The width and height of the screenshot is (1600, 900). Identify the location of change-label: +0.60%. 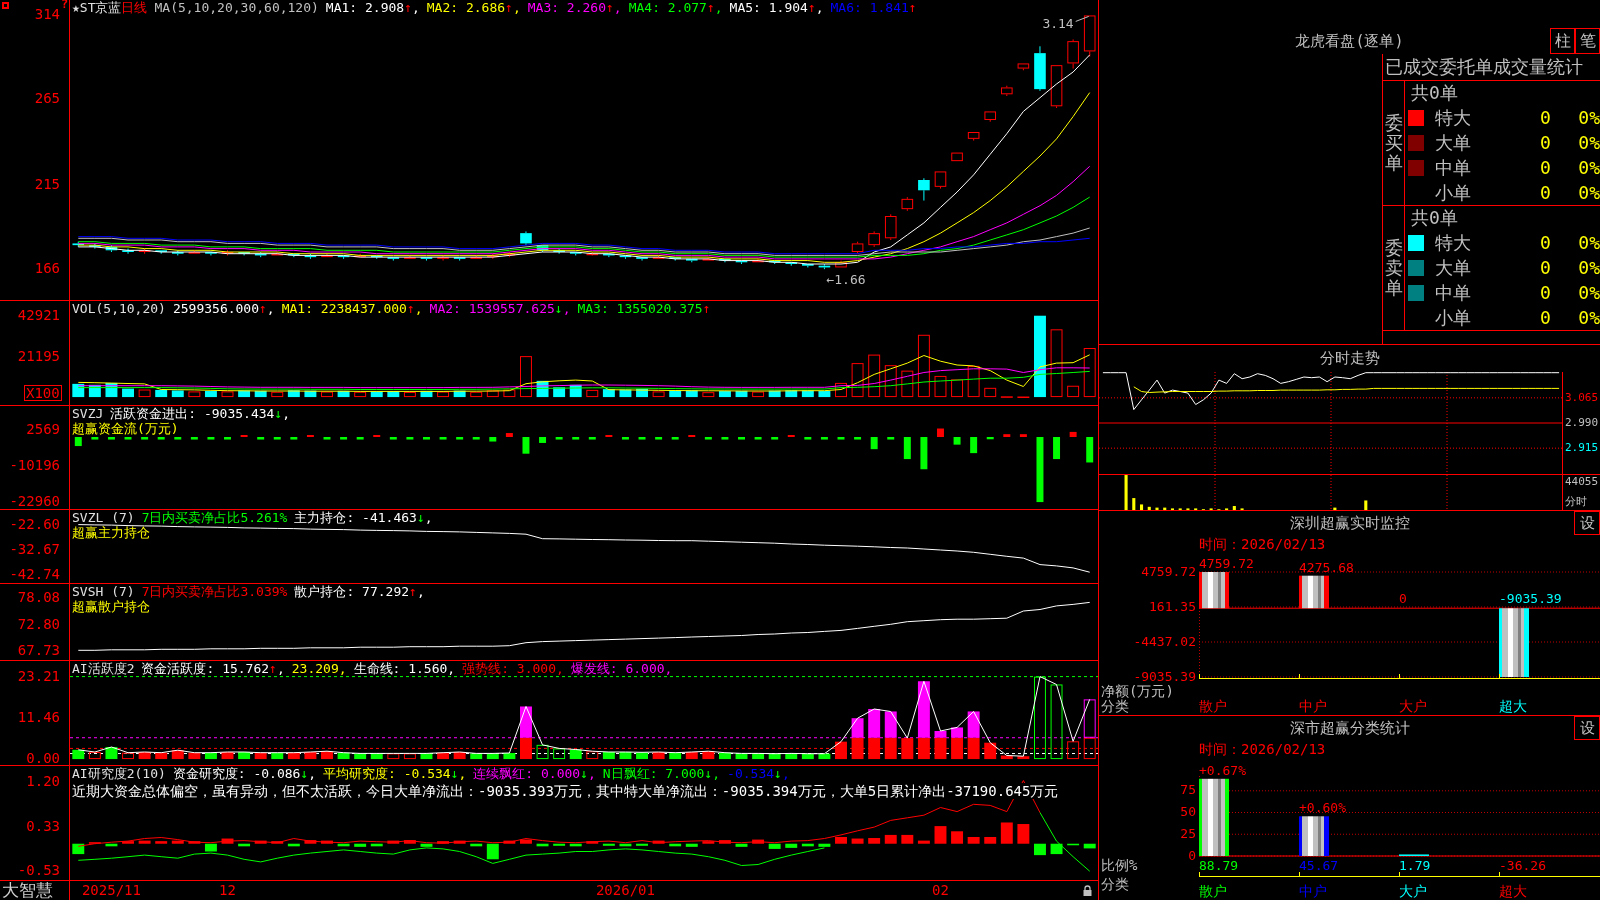
(1322, 808).